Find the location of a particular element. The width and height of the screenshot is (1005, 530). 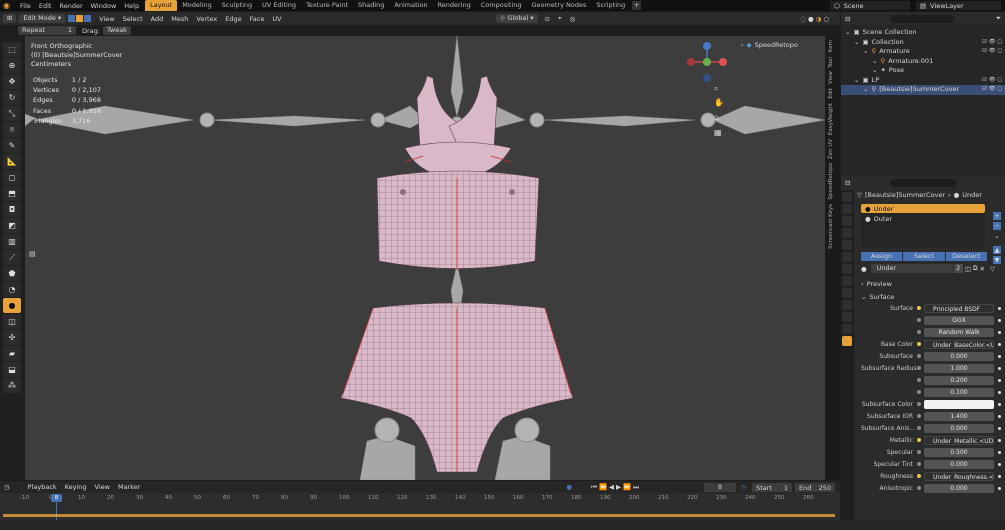

wireframe-shading-icon: ◌ is located at coordinates (803, 19).